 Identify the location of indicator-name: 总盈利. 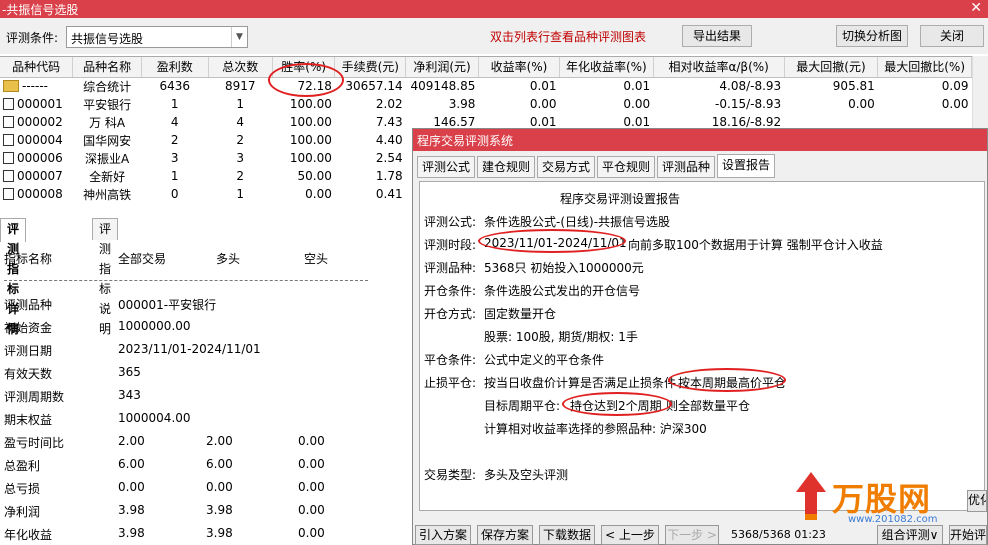
(22, 466).